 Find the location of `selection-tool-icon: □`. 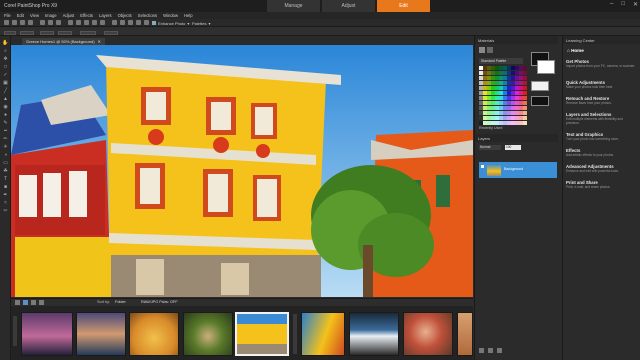

selection-tool-icon: □ is located at coordinates (5, 67).